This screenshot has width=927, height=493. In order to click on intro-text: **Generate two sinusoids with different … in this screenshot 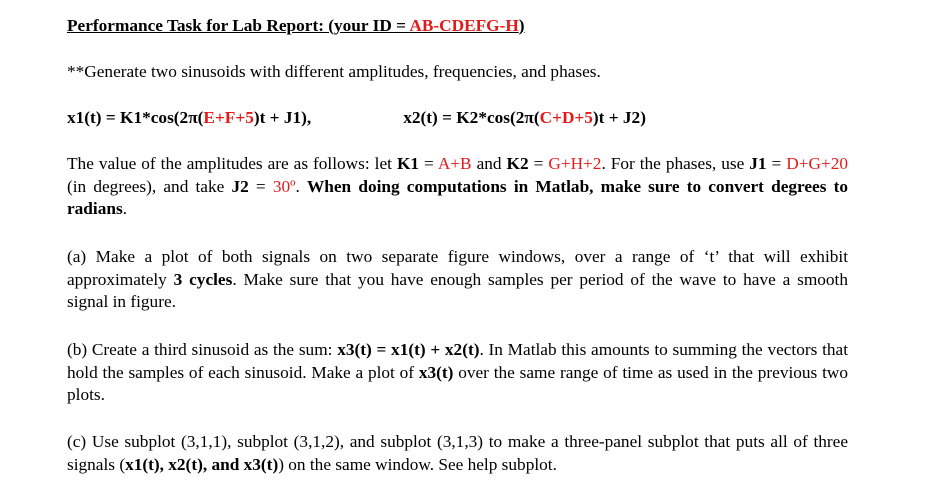, I will do `click(334, 71)`.